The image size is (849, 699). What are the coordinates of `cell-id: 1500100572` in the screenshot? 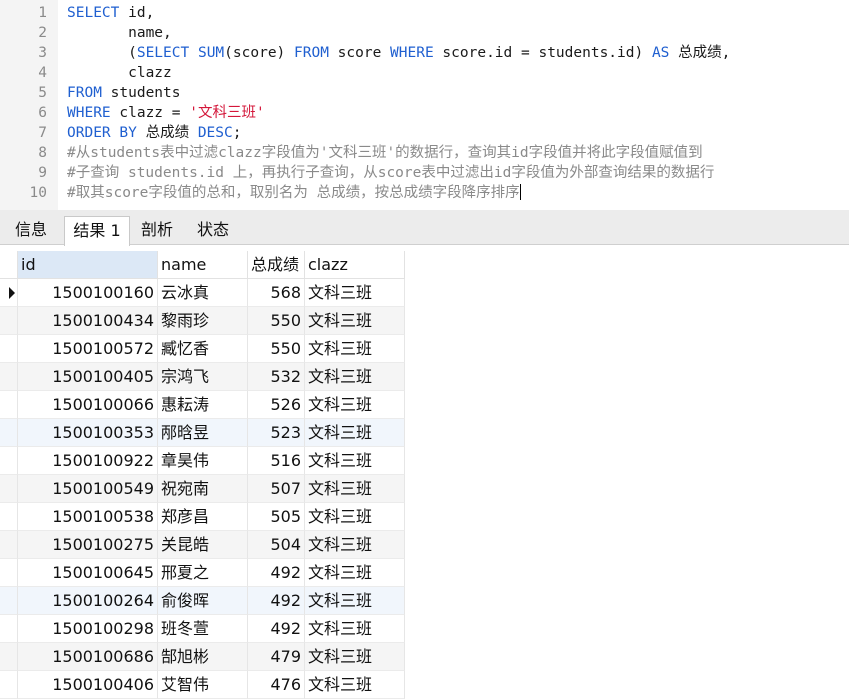 It's located at (88, 349).